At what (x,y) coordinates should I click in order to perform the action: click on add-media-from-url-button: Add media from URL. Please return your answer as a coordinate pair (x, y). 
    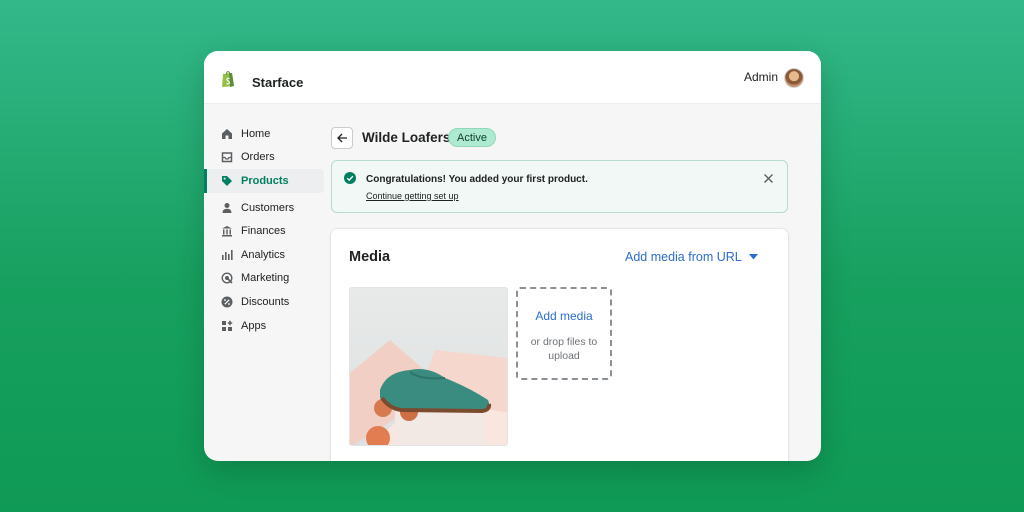
    Looking at the image, I should click on (691, 257).